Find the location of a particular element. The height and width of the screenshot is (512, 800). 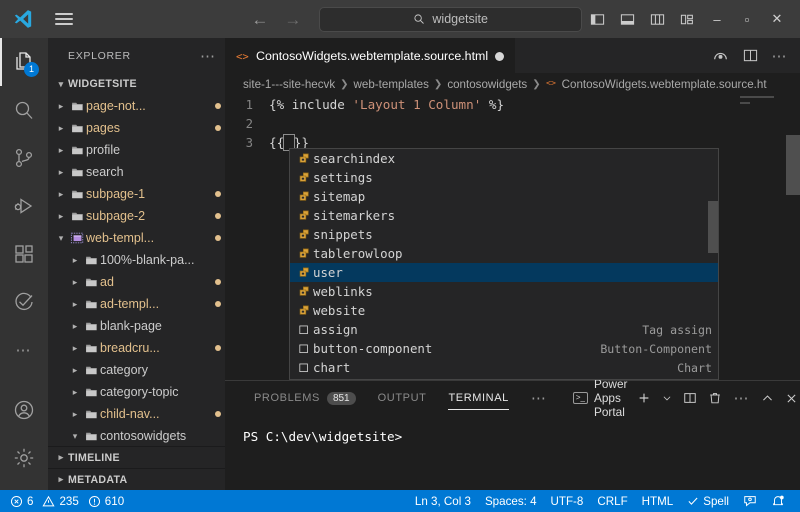

tree-item: ▸ subpage-2 is located at coordinates (136, 216).